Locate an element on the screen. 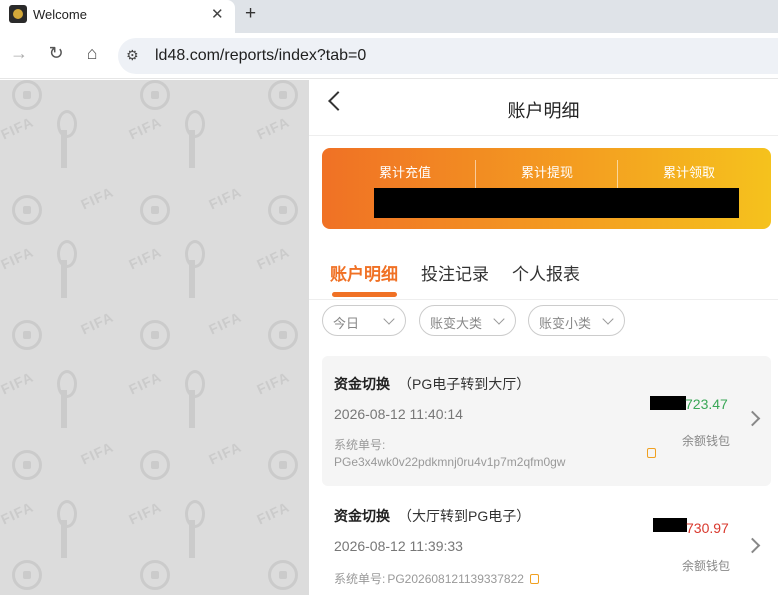  back-arrow-icon: → is located at coordinates (19, 53).